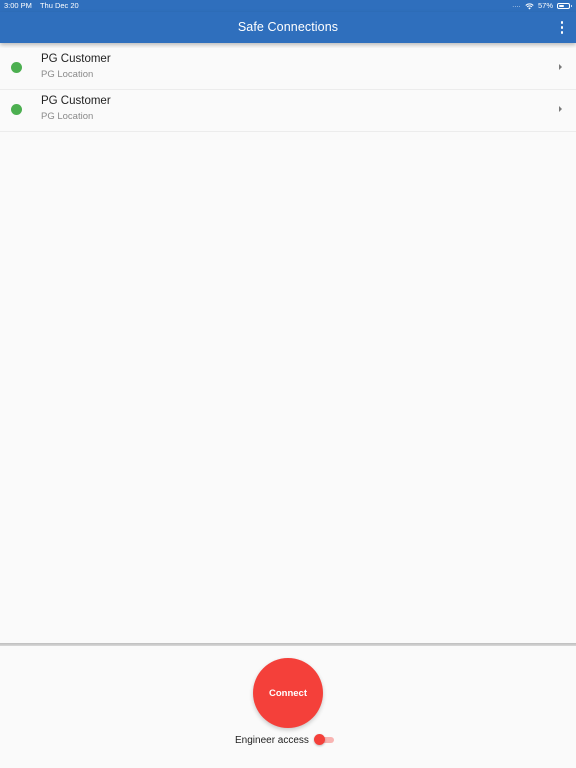 Image resolution: width=576 pixels, height=768 pixels. Describe the element at coordinates (18, 5) in the screenshot. I see `status-time: 3:00 PM` at that location.